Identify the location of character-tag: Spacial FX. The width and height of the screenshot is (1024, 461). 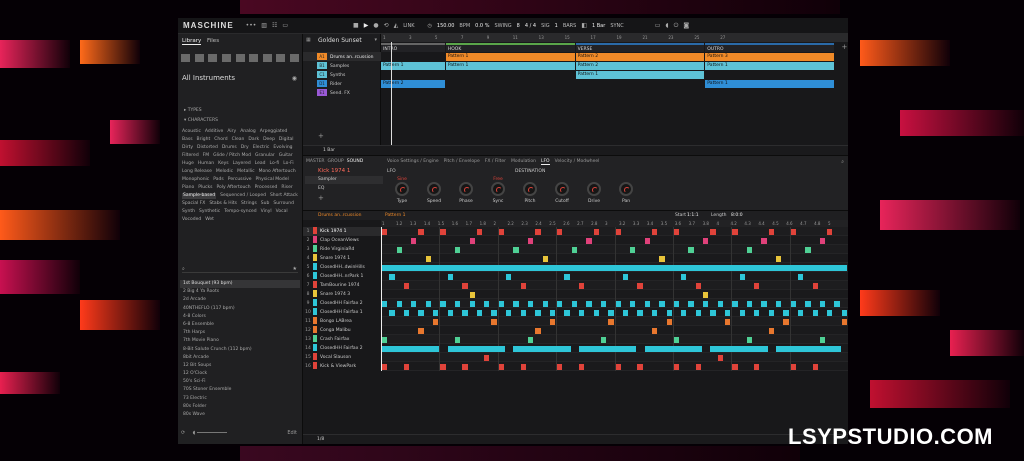
(193, 204).